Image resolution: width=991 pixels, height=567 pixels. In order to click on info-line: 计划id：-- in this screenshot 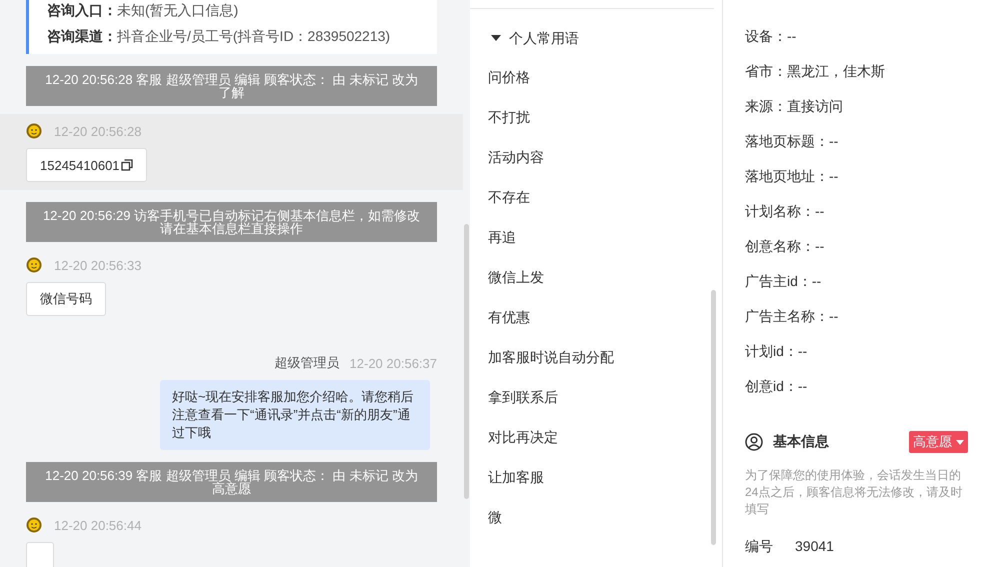, I will do `click(776, 351)`.